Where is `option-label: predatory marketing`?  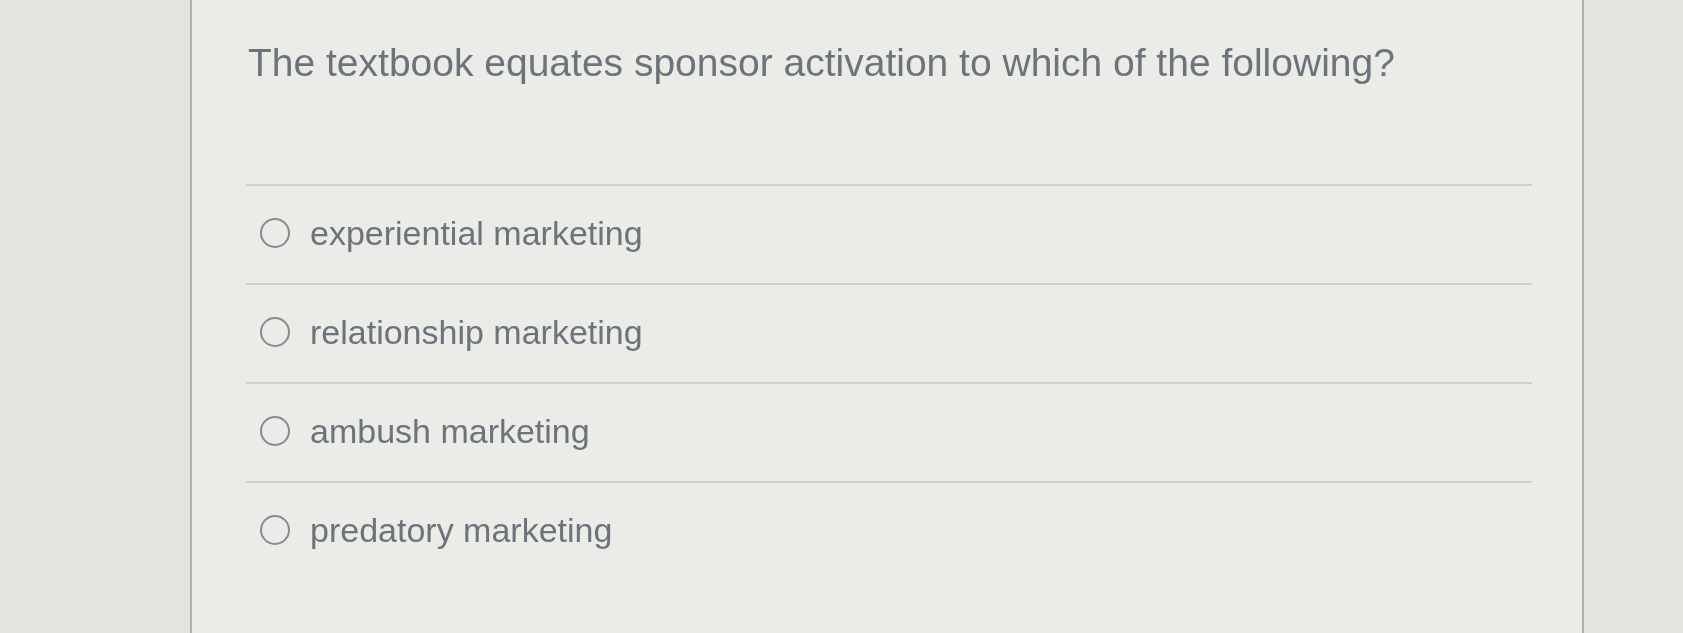
option-label: predatory marketing is located at coordinates (461, 529).